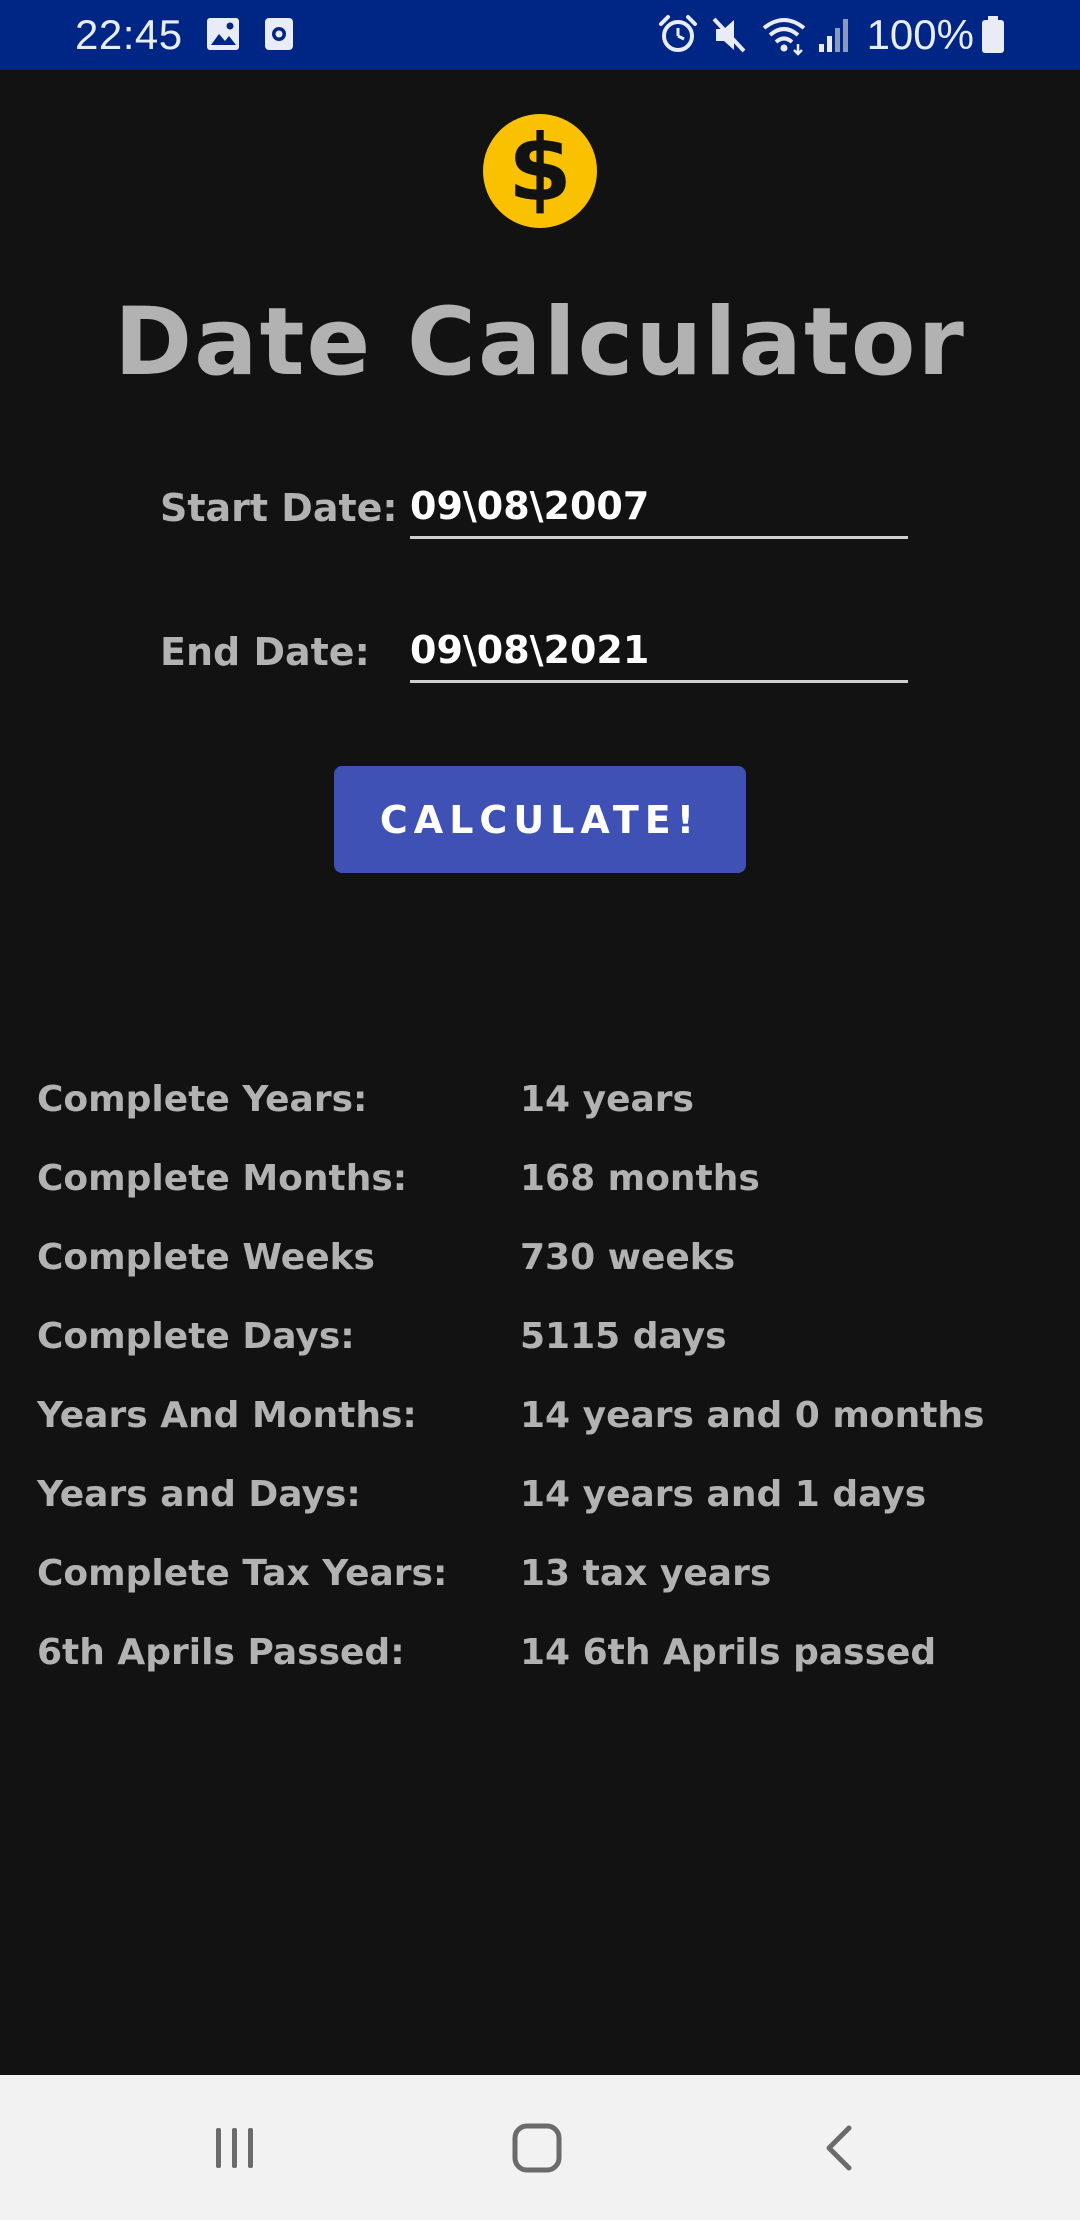 The image size is (1080, 2220). Describe the element at coordinates (540, 35) in the screenshot. I see `status-bar: 22:45 100%` at that location.